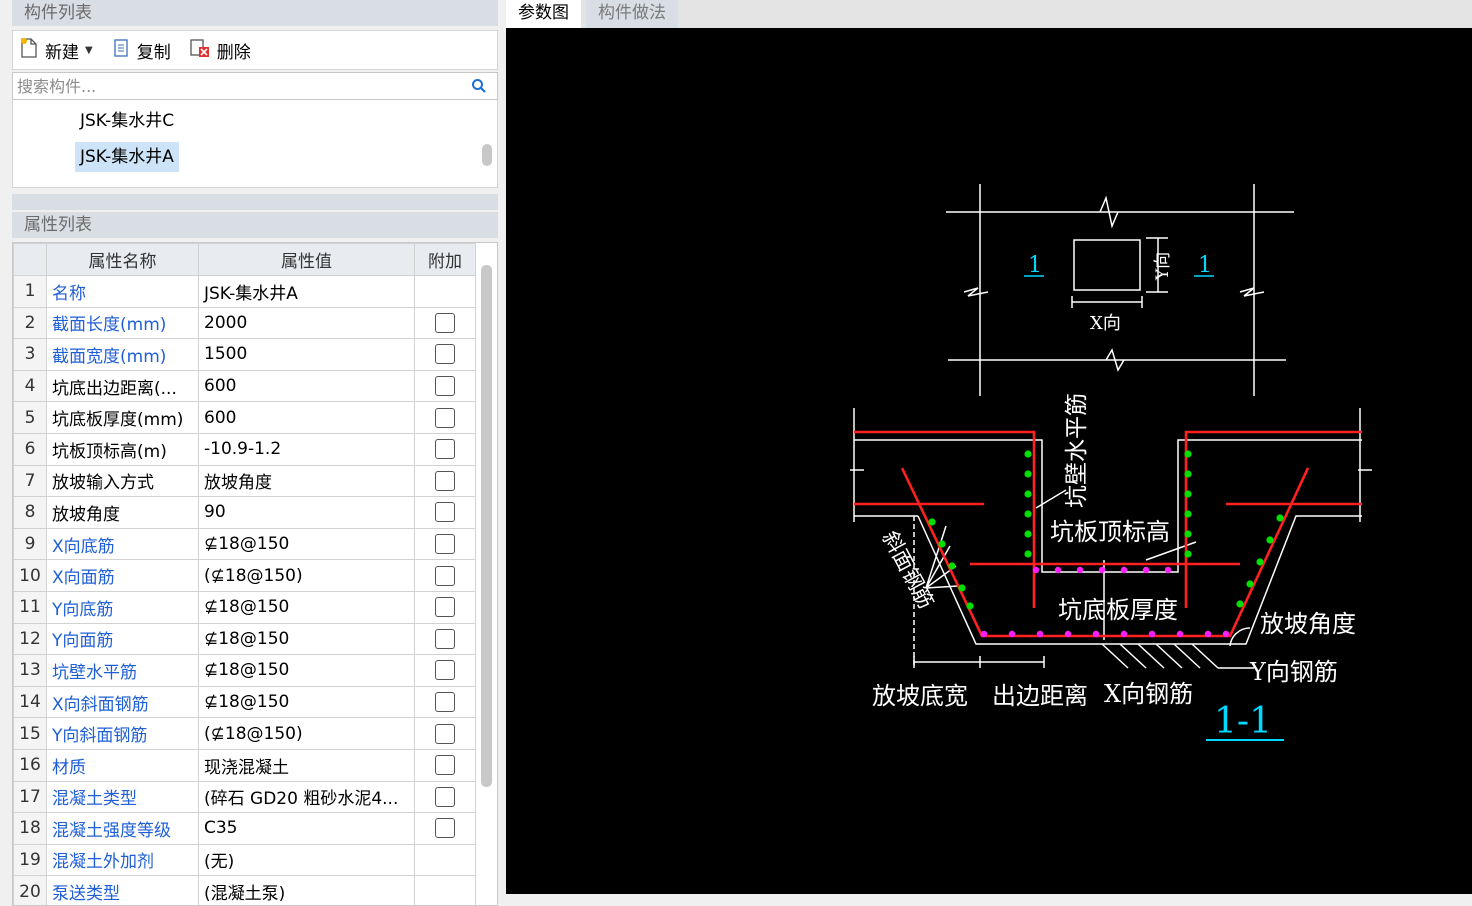 Image resolution: width=1472 pixels, height=906 pixels. Describe the element at coordinates (122, 890) in the screenshot. I see `property-name: 泵送类型` at that location.